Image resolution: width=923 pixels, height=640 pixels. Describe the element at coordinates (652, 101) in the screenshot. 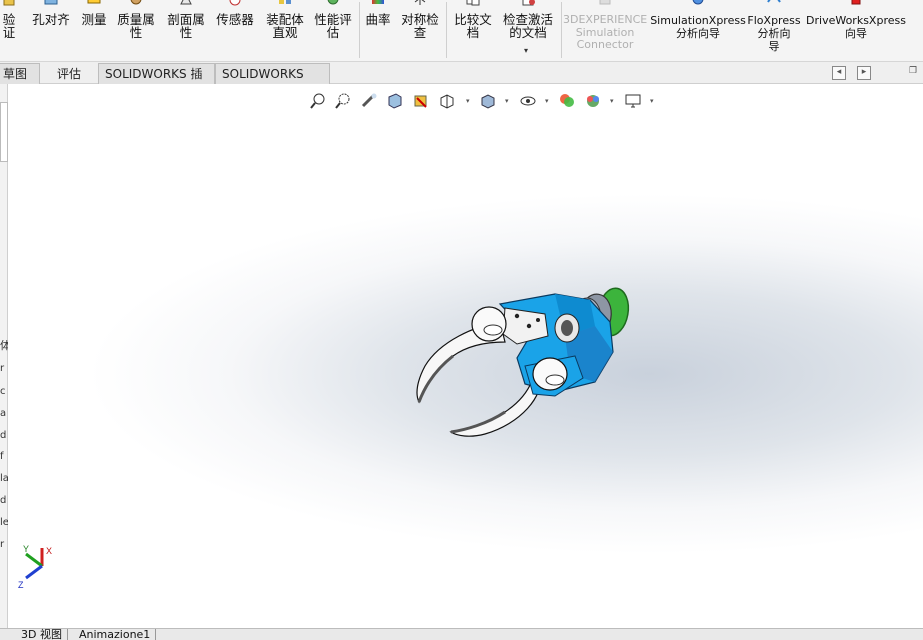

I see `view-settings-dropdown: ▾` at that location.